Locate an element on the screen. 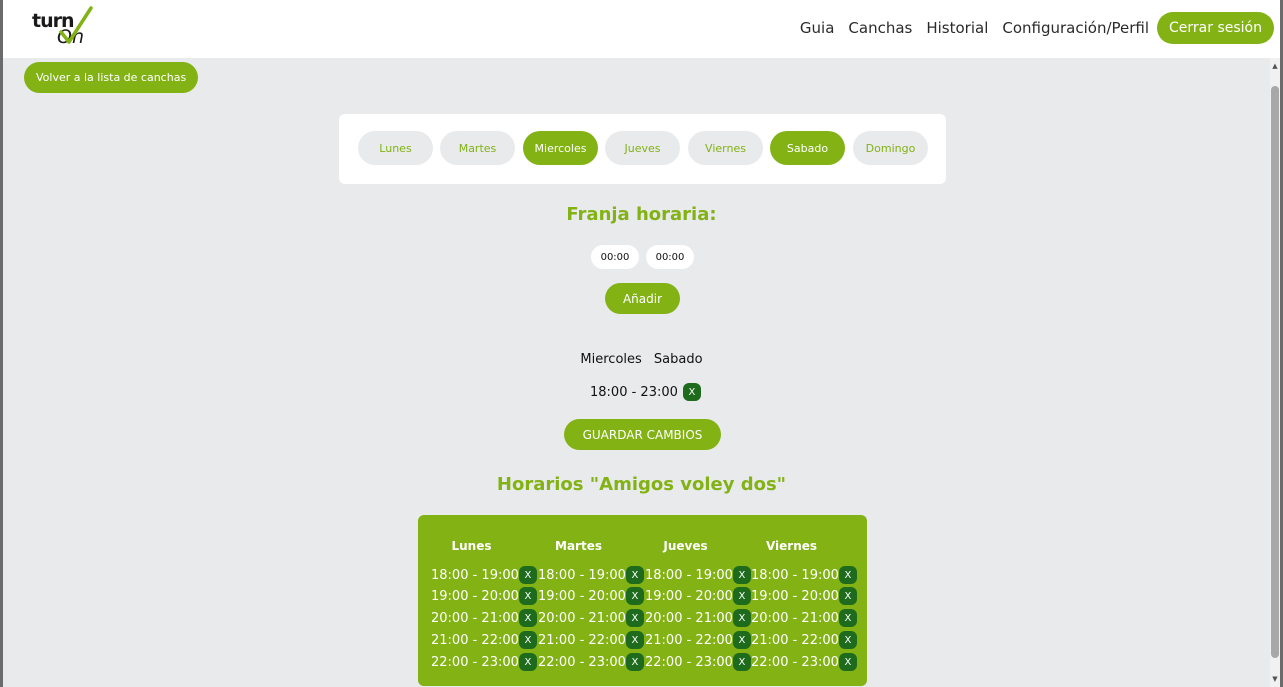 The height and width of the screenshot is (687, 1283). day-pill-lunes: Lunes is located at coordinates (395, 148).